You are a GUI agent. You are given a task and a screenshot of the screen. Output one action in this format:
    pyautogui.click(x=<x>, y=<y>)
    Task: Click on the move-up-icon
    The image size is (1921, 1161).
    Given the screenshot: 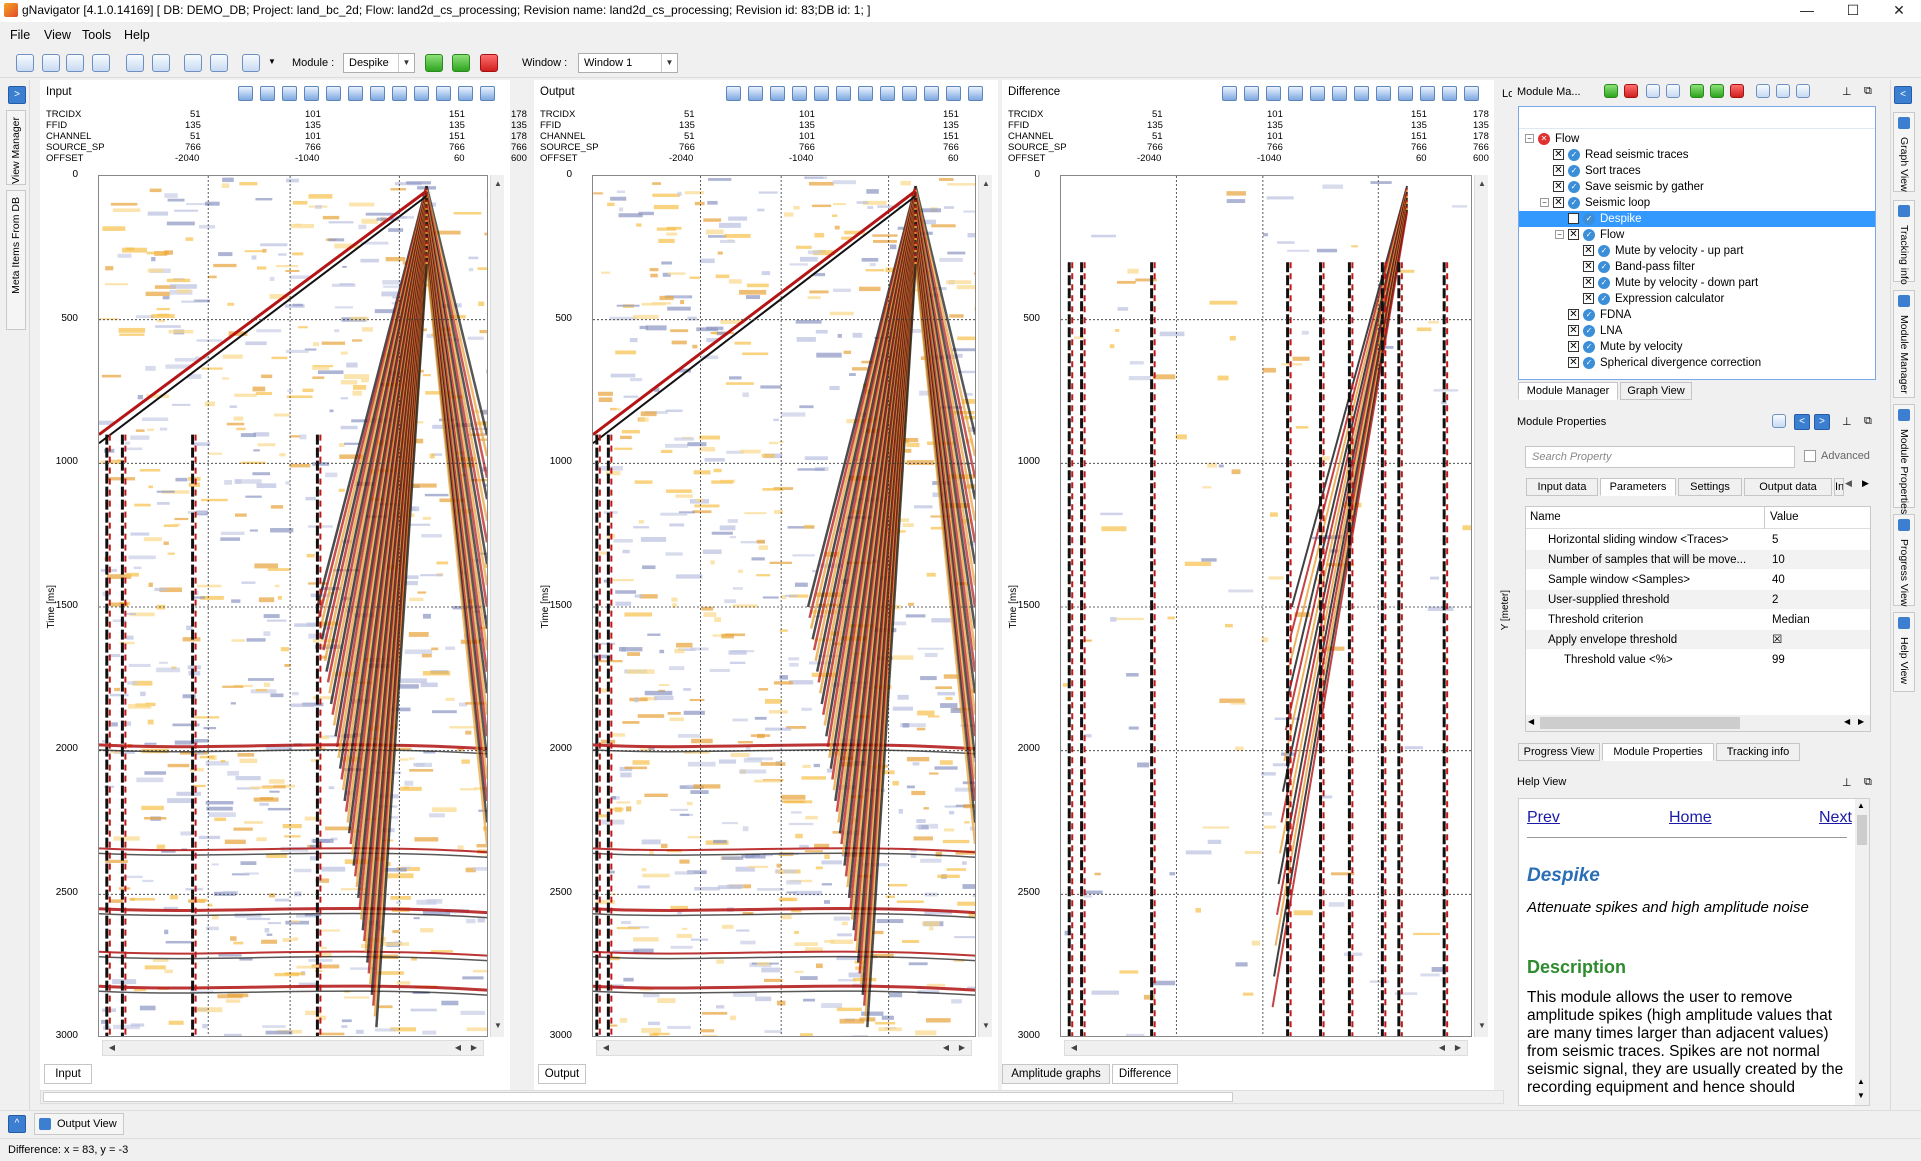 What is the action you would take?
    pyautogui.click(x=1653, y=91)
    